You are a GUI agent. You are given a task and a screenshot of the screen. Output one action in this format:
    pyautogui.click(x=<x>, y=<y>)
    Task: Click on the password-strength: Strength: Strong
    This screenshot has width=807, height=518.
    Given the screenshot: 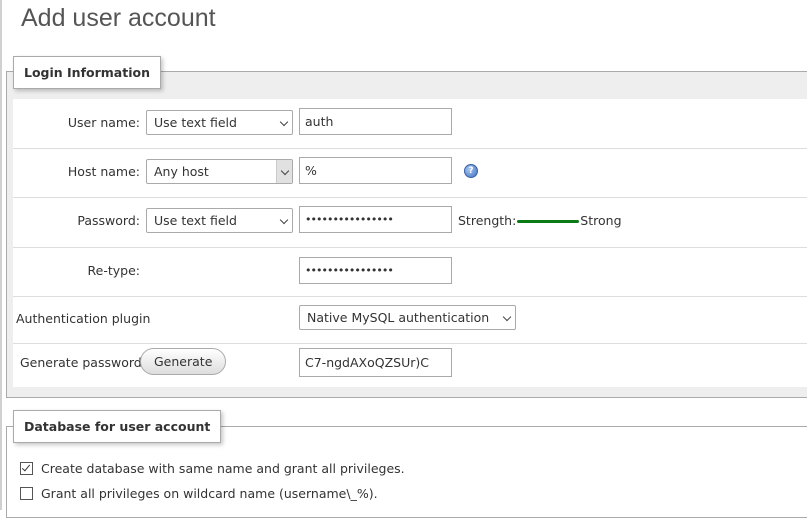 What is the action you would take?
    pyautogui.click(x=540, y=220)
    